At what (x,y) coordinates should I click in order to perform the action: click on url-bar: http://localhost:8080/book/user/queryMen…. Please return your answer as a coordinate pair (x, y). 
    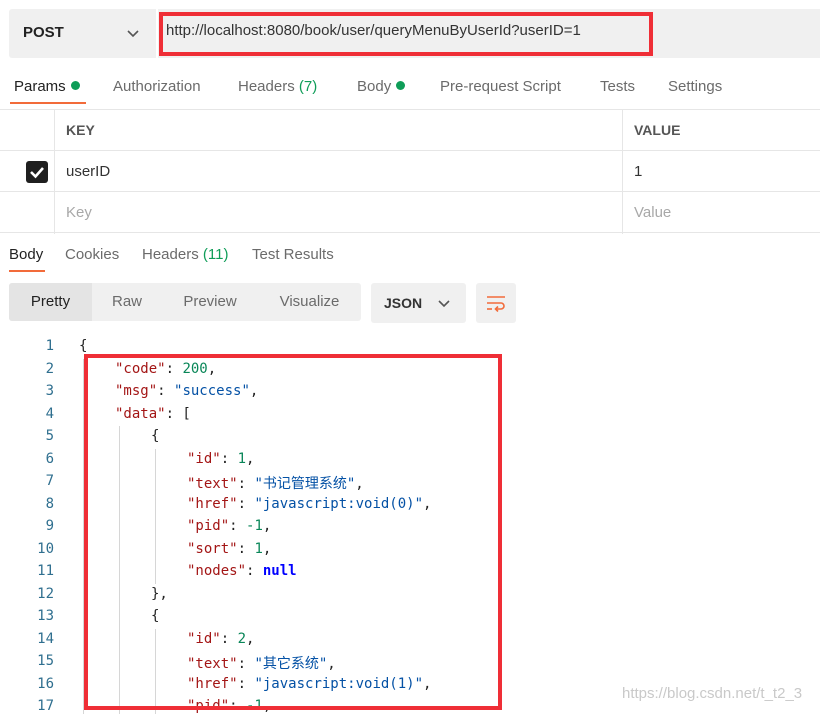
    Looking at the image, I should click on (489, 33).